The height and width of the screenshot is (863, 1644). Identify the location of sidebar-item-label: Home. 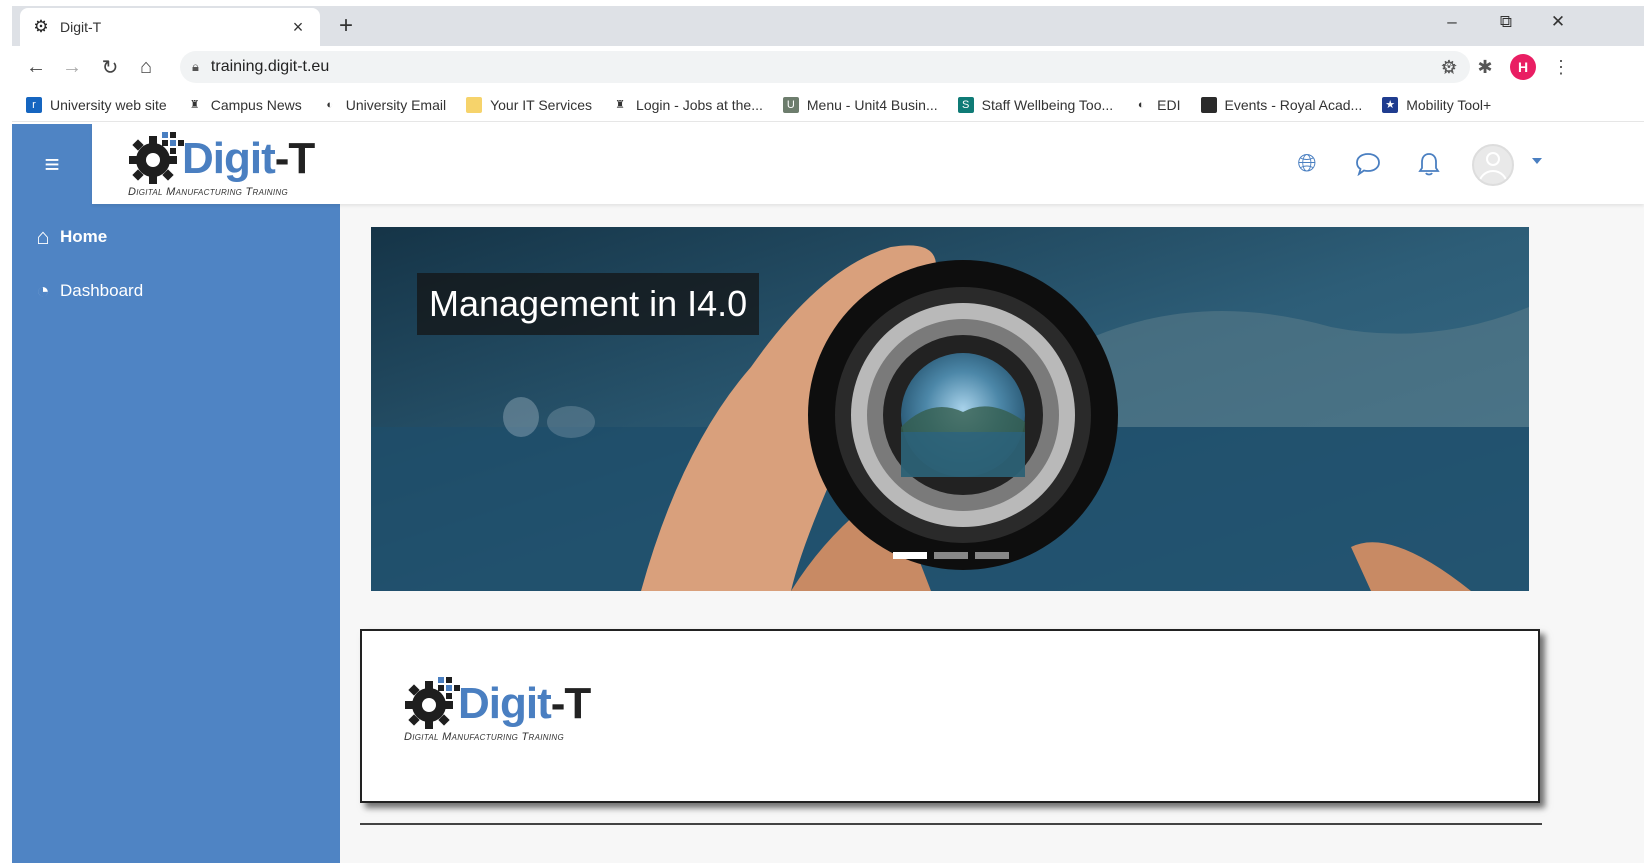
(84, 236).